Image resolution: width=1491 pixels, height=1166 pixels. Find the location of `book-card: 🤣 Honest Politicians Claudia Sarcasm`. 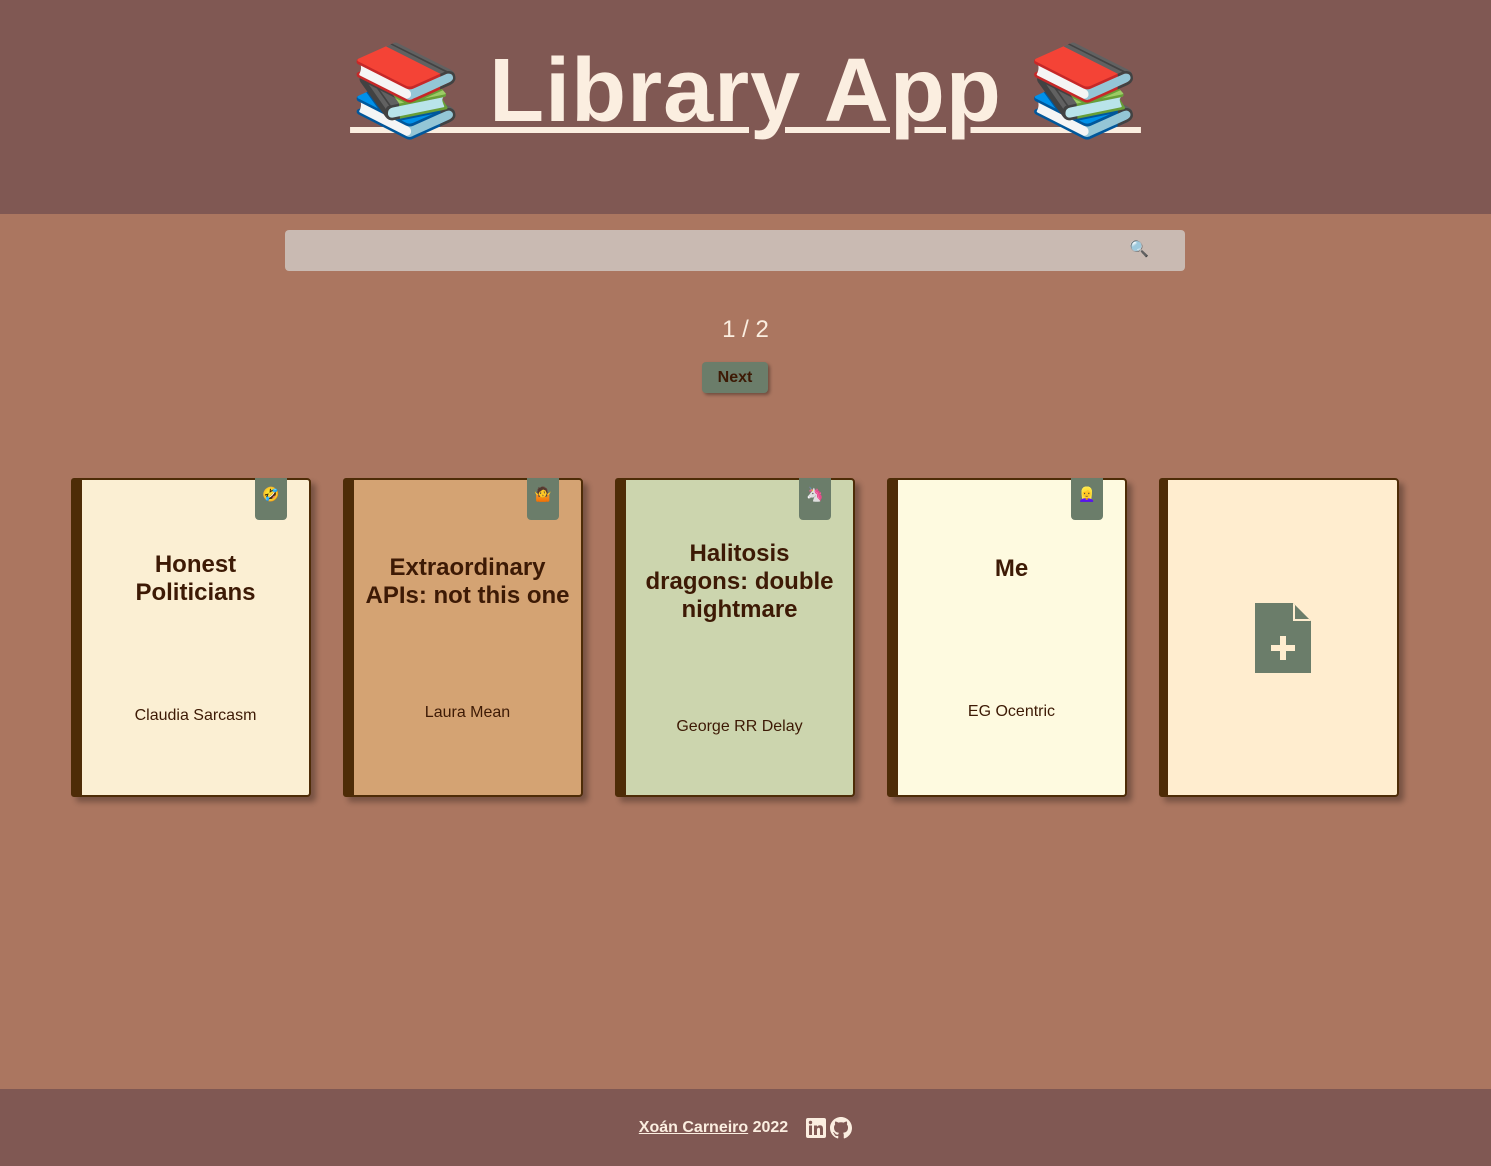

book-card: 🤣 Honest Politicians Claudia Sarcasm is located at coordinates (191, 637).